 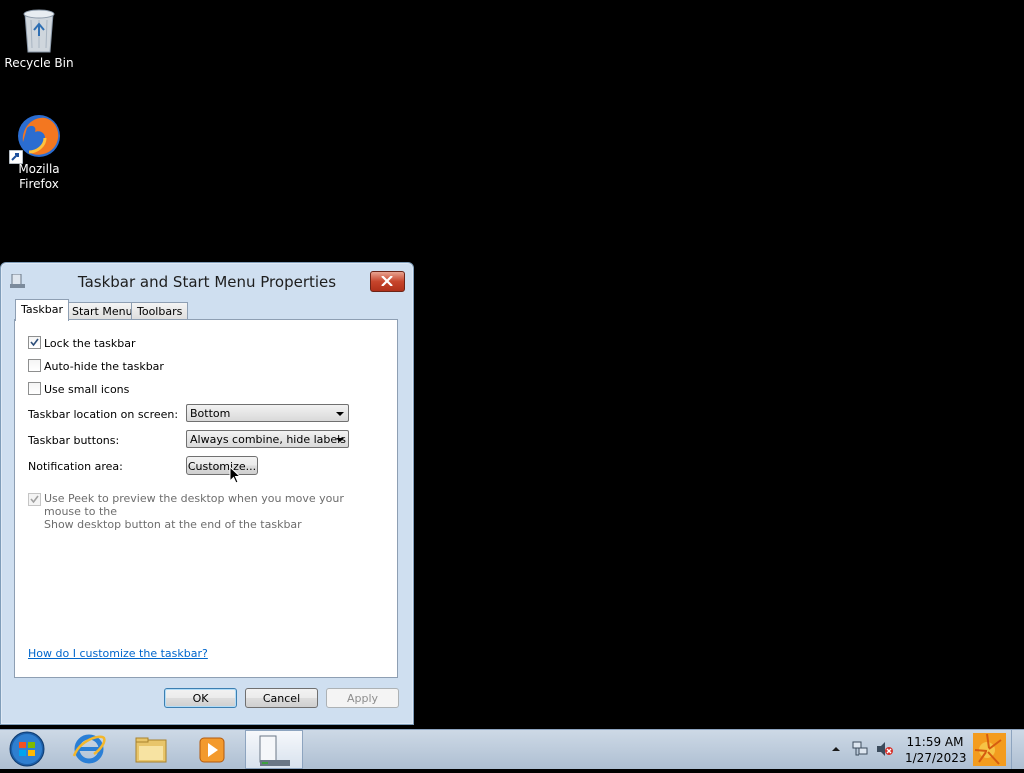 What do you see at coordinates (34, 388) in the screenshot?
I see `small-icons-checkbox` at bounding box center [34, 388].